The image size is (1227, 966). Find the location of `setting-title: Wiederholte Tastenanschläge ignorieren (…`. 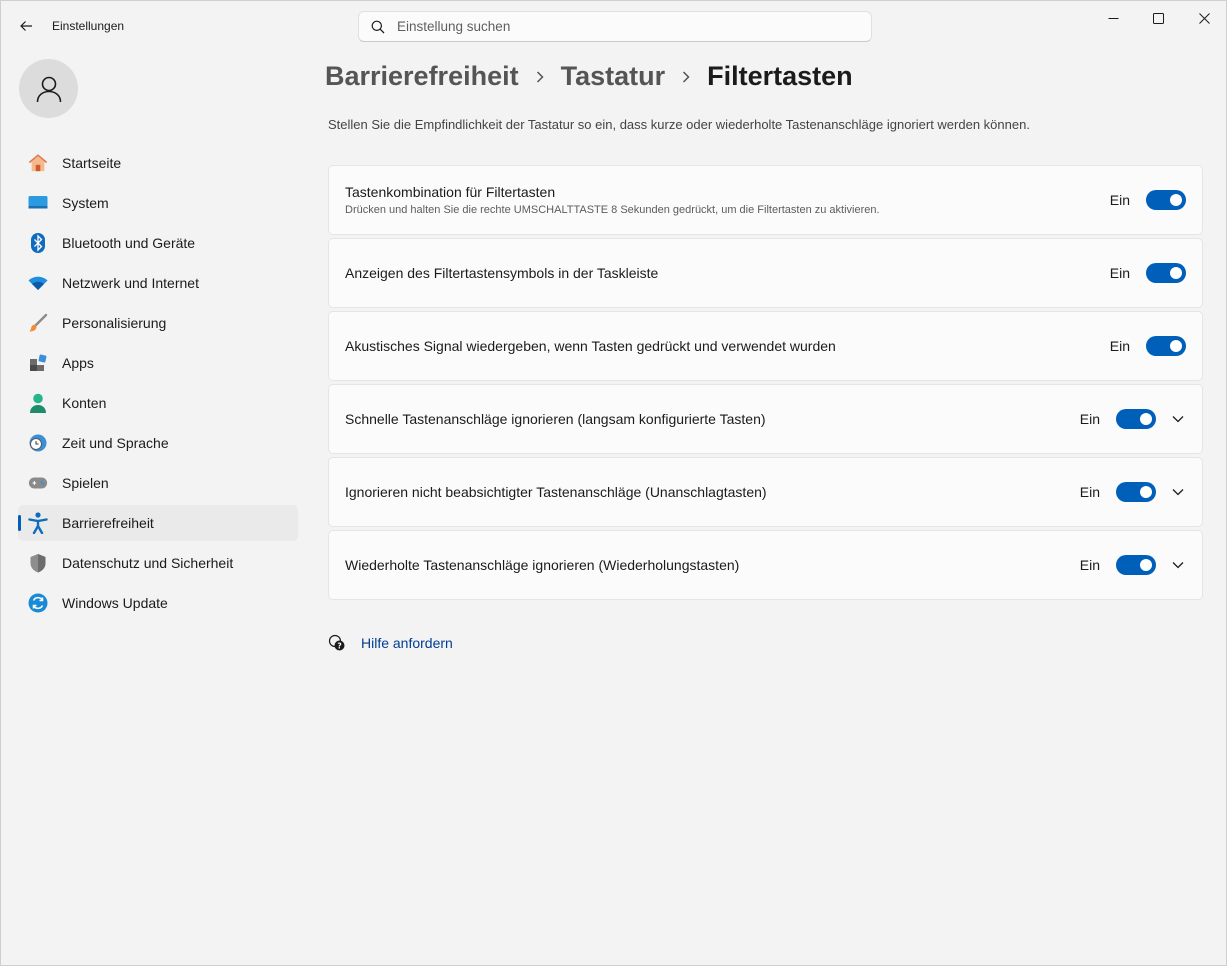

setting-title: Wiederholte Tastenanschläge ignorieren (… is located at coordinates (542, 565).